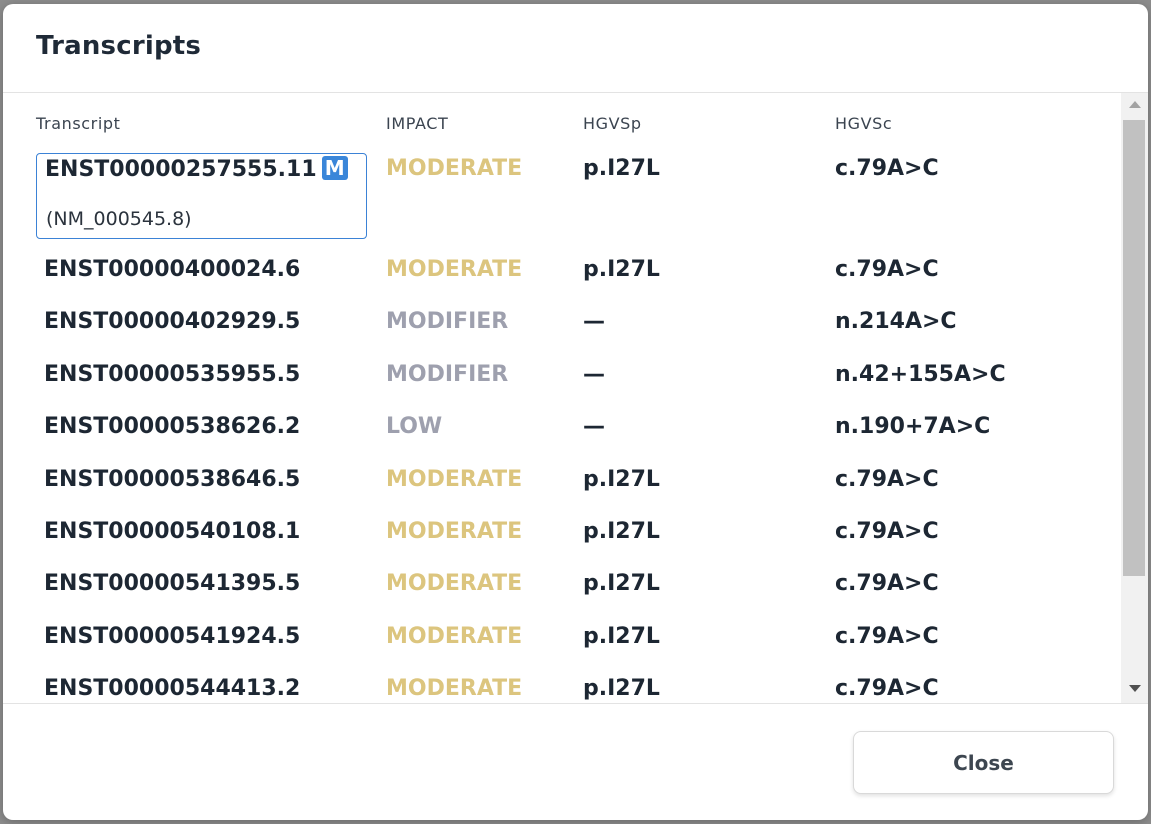  What do you see at coordinates (562, 545) in the screenshot?
I see `table-row: ENST00000540108.1 MODERATE p.I27L c.79A>C` at bounding box center [562, 545].